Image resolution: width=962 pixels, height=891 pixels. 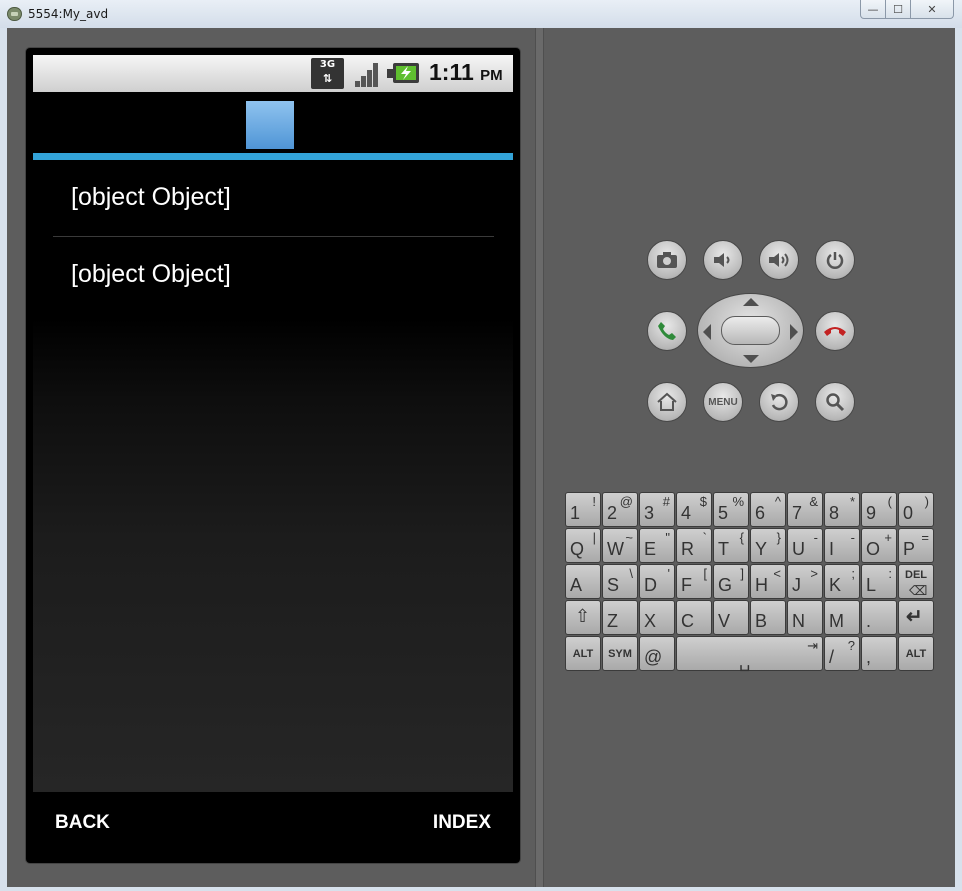 I want to click on key-label: H, so click(x=761, y=585).